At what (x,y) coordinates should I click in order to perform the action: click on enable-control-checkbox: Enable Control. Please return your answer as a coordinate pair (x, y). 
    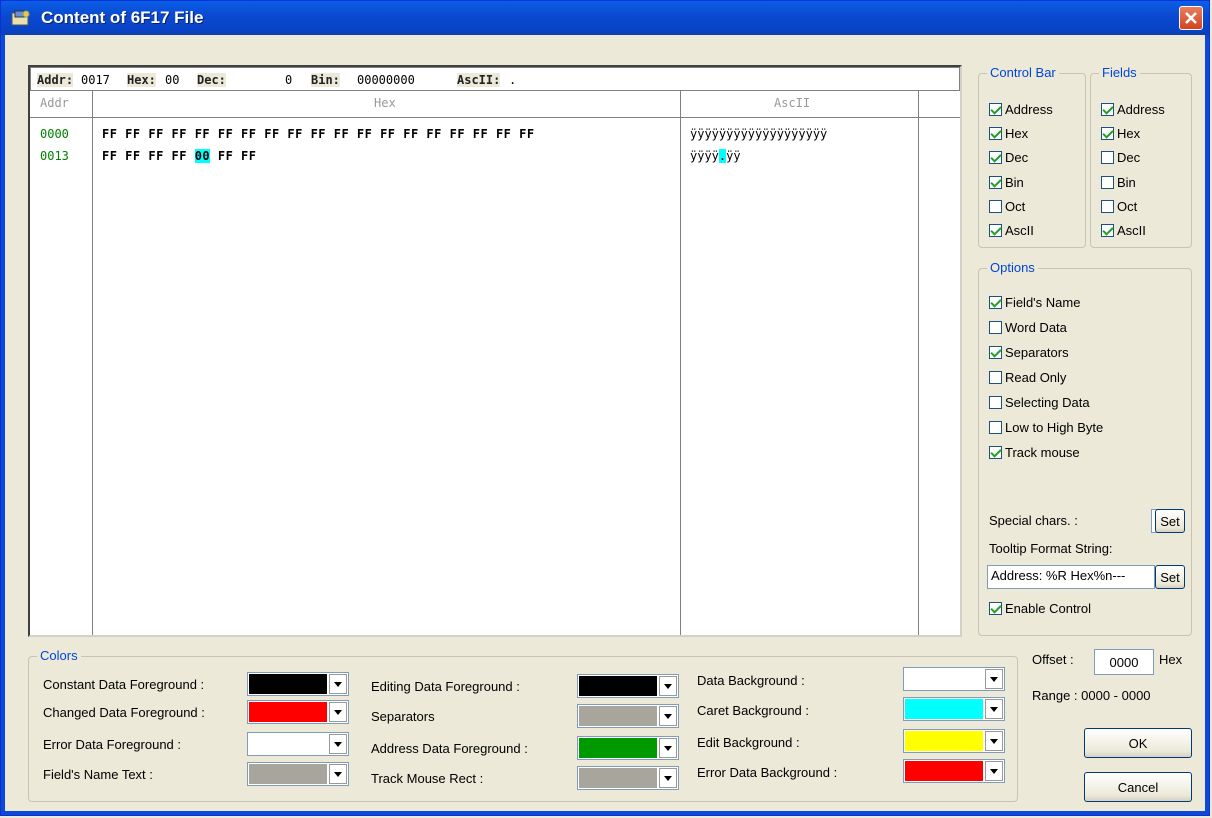
    Looking at the image, I should click on (1040, 608).